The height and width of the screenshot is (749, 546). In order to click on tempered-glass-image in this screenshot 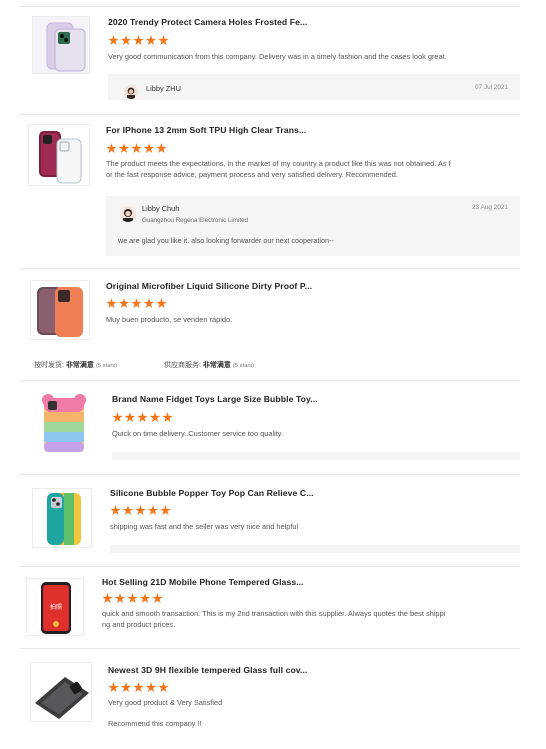, I will do `click(61, 692)`.